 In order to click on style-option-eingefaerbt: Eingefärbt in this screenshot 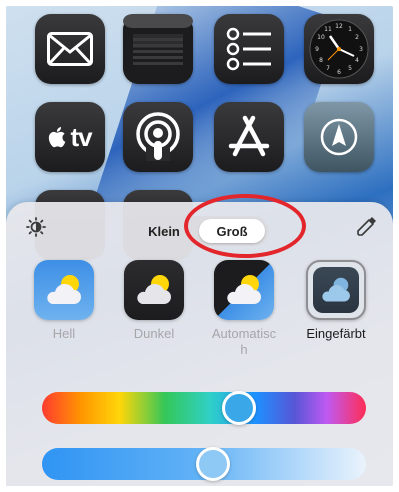, I will do `click(336, 301)`.